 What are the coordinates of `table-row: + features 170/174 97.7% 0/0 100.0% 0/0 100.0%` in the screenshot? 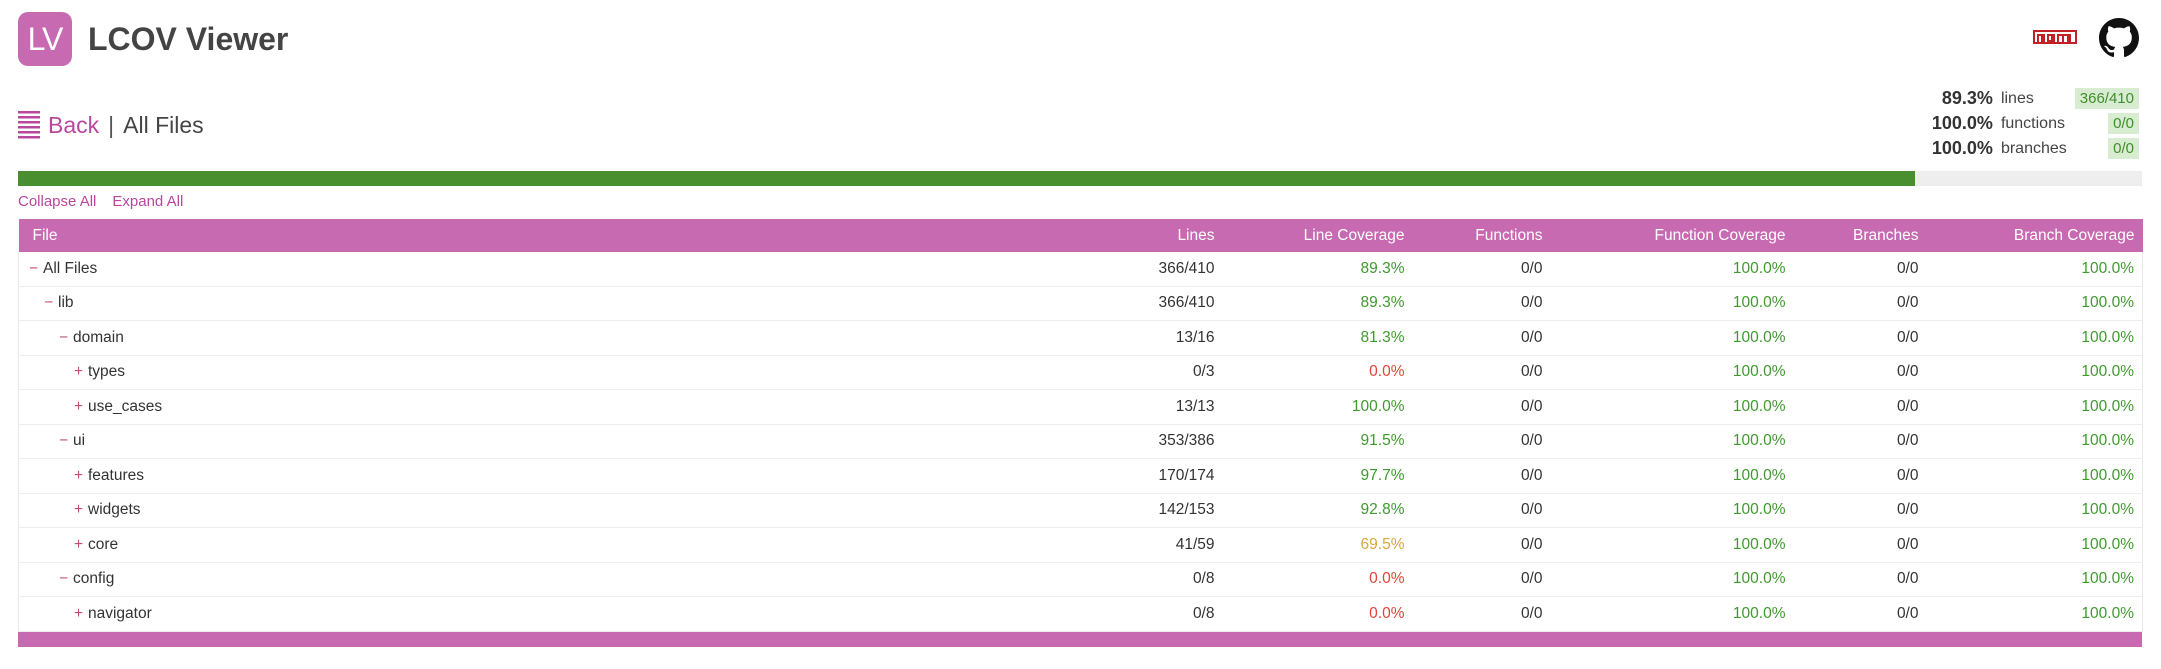 It's located at (1080, 476).